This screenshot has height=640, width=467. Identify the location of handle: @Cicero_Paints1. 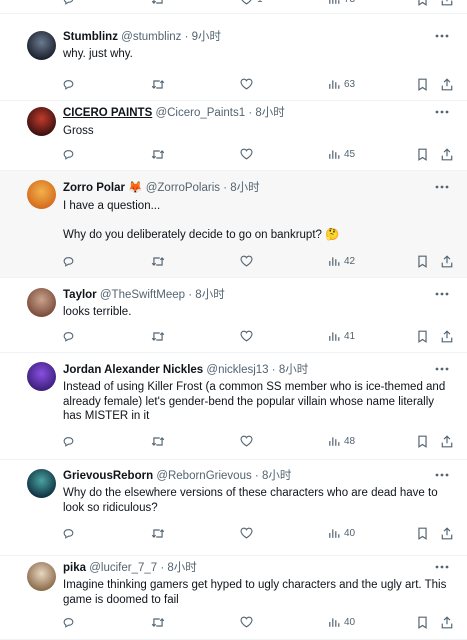
(200, 113).